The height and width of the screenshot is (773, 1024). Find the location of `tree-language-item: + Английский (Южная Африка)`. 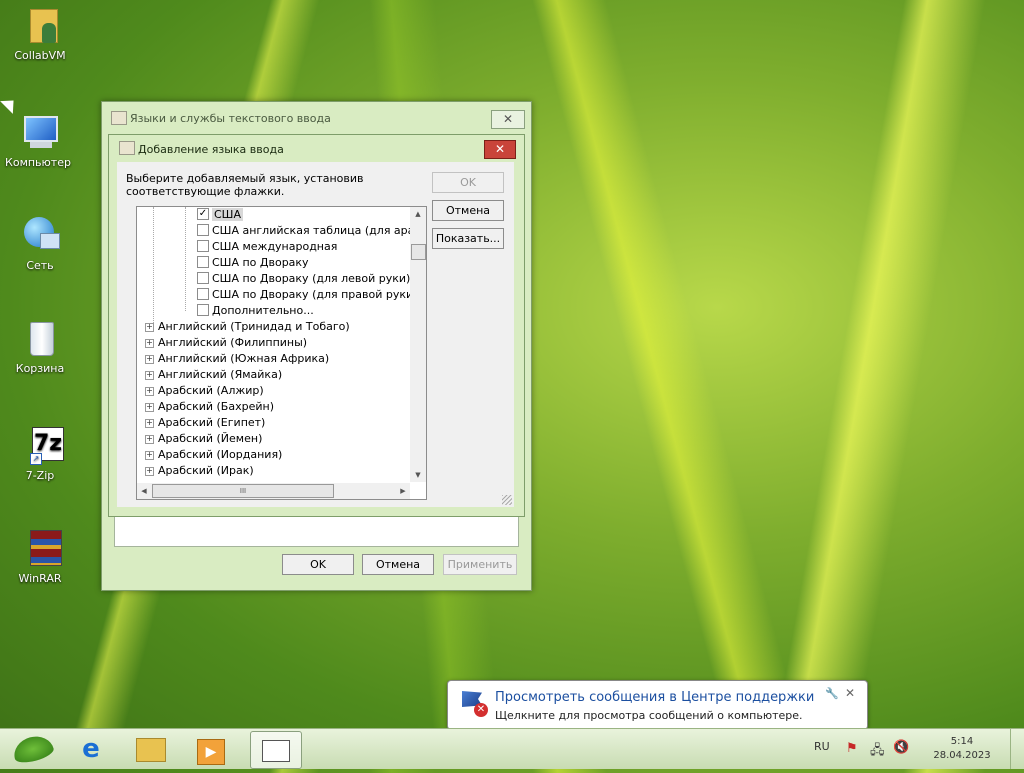

tree-language-item: + Английский (Южная Африка) is located at coordinates (237, 359).